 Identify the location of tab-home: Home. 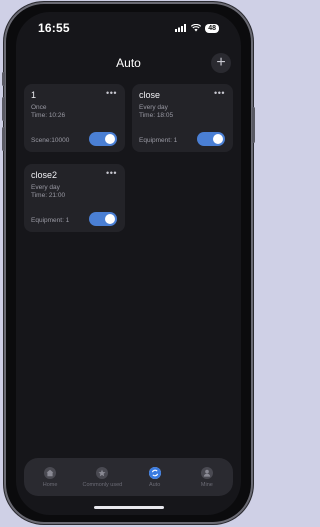
(50, 477).